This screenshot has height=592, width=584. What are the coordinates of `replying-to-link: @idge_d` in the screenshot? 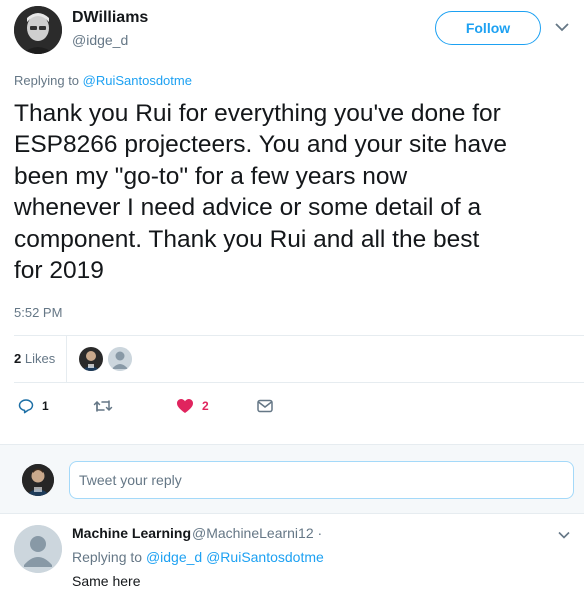 It's located at (174, 557).